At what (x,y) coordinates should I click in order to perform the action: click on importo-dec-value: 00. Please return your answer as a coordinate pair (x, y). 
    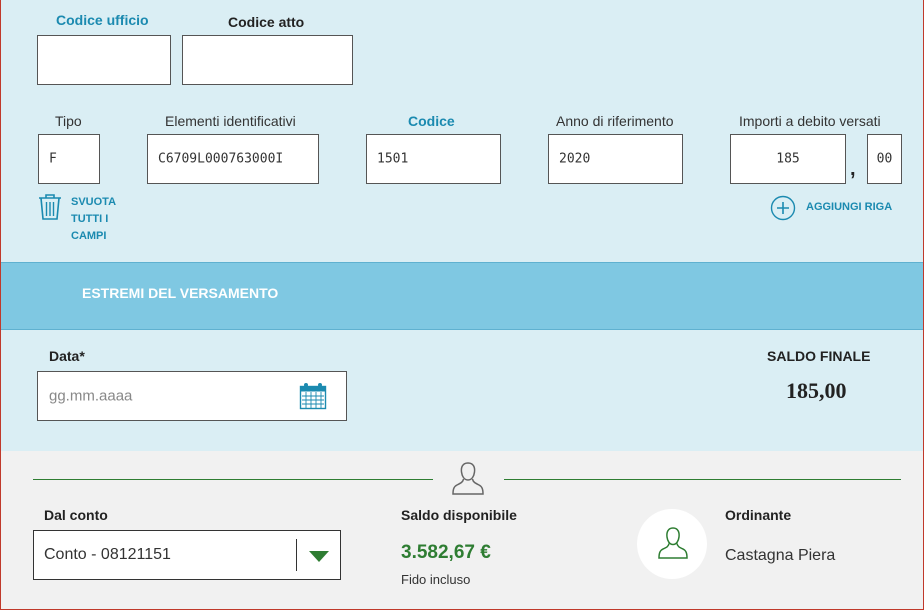
    Looking at the image, I should click on (884, 159).